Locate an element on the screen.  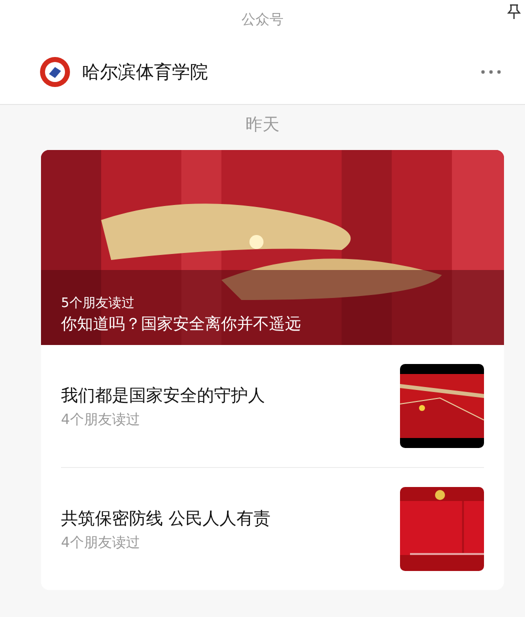
article-title: 我们都是国家安全的守护人 is located at coordinates (230, 395).